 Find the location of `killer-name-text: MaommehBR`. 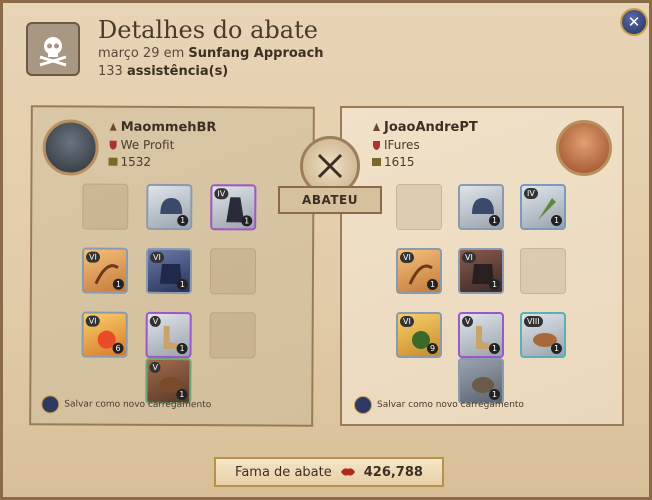

killer-name-text: MaommehBR is located at coordinates (168, 127).